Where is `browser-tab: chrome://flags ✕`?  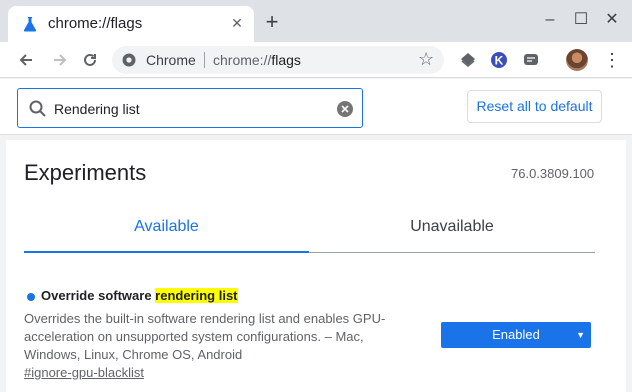 browser-tab: chrome://flags ✕ is located at coordinates (131, 24).